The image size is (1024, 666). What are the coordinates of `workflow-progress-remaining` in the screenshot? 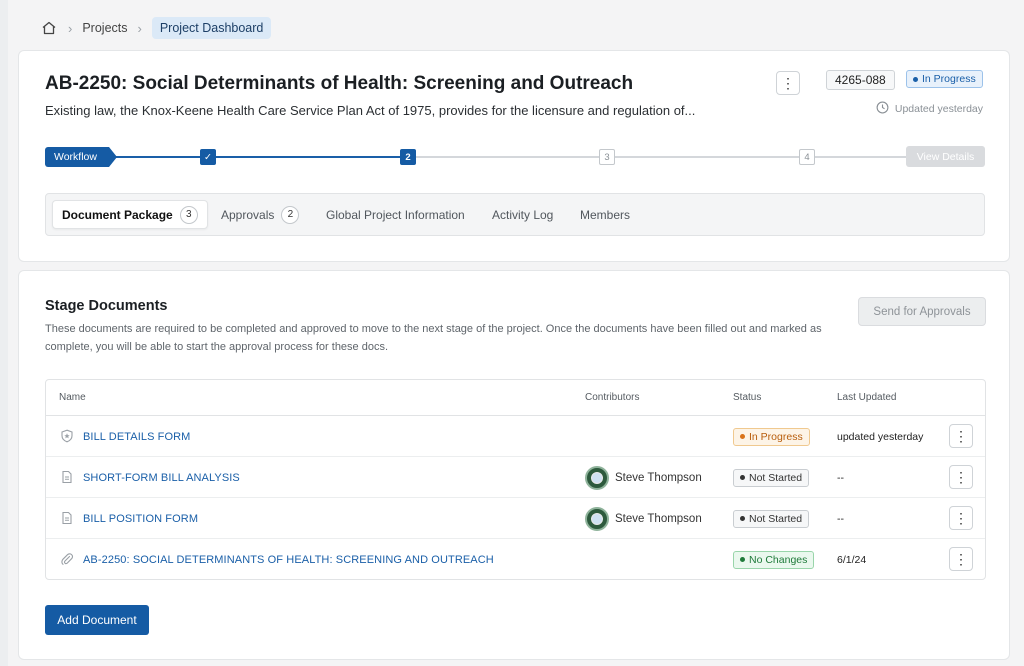 It's located at (658, 157).